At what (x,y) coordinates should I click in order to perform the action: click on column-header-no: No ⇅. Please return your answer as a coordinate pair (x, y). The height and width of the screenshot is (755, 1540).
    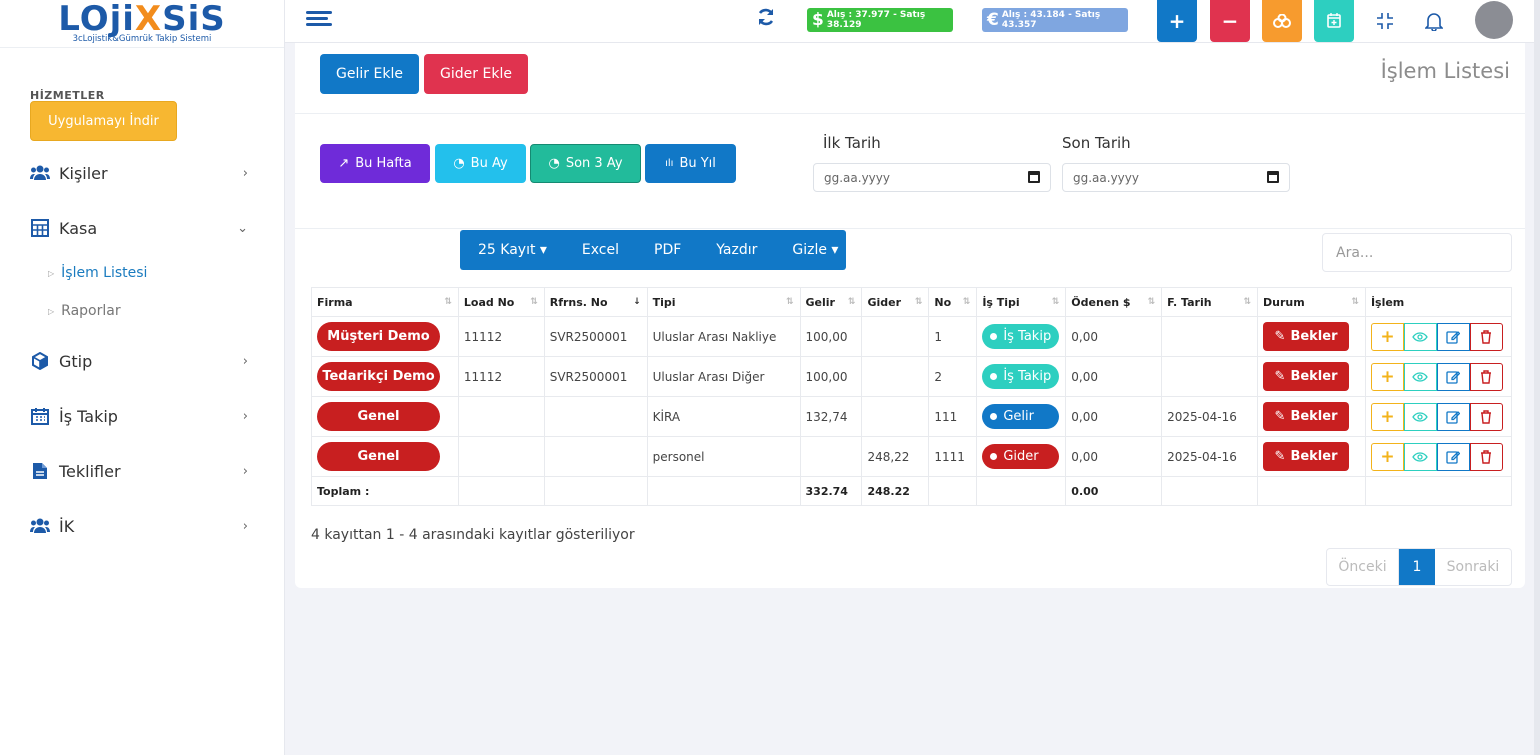
    Looking at the image, I should click on (953, 302).